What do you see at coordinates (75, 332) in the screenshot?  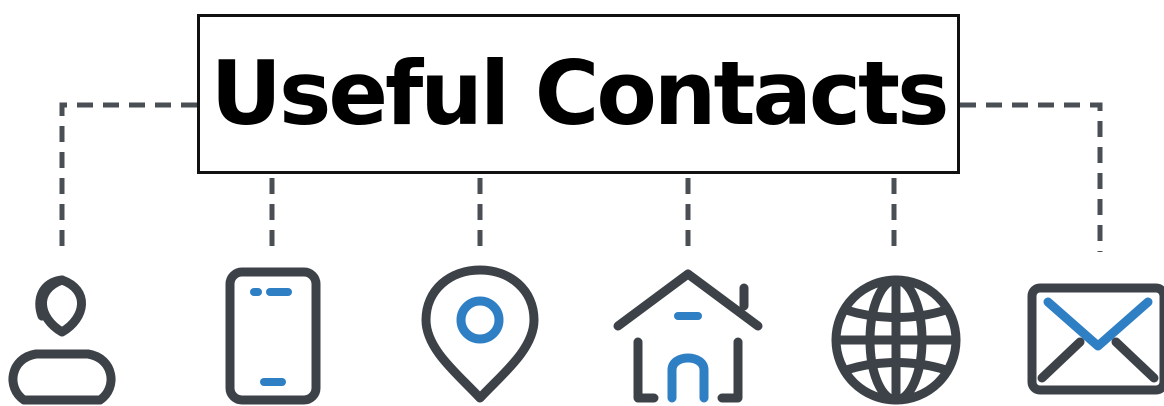 I see `person-icon` at bounding box center [75, 332].